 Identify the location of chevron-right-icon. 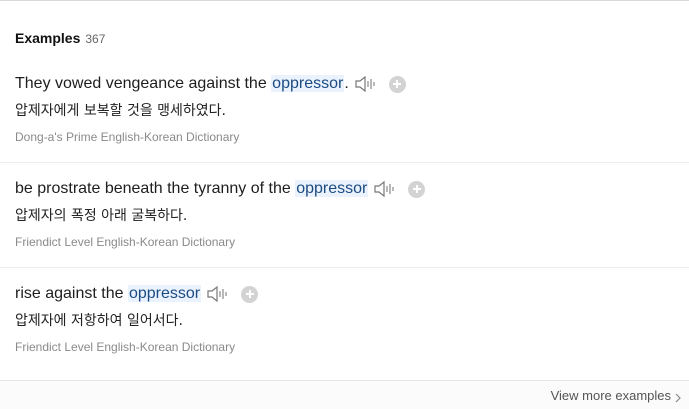
(678, 396).